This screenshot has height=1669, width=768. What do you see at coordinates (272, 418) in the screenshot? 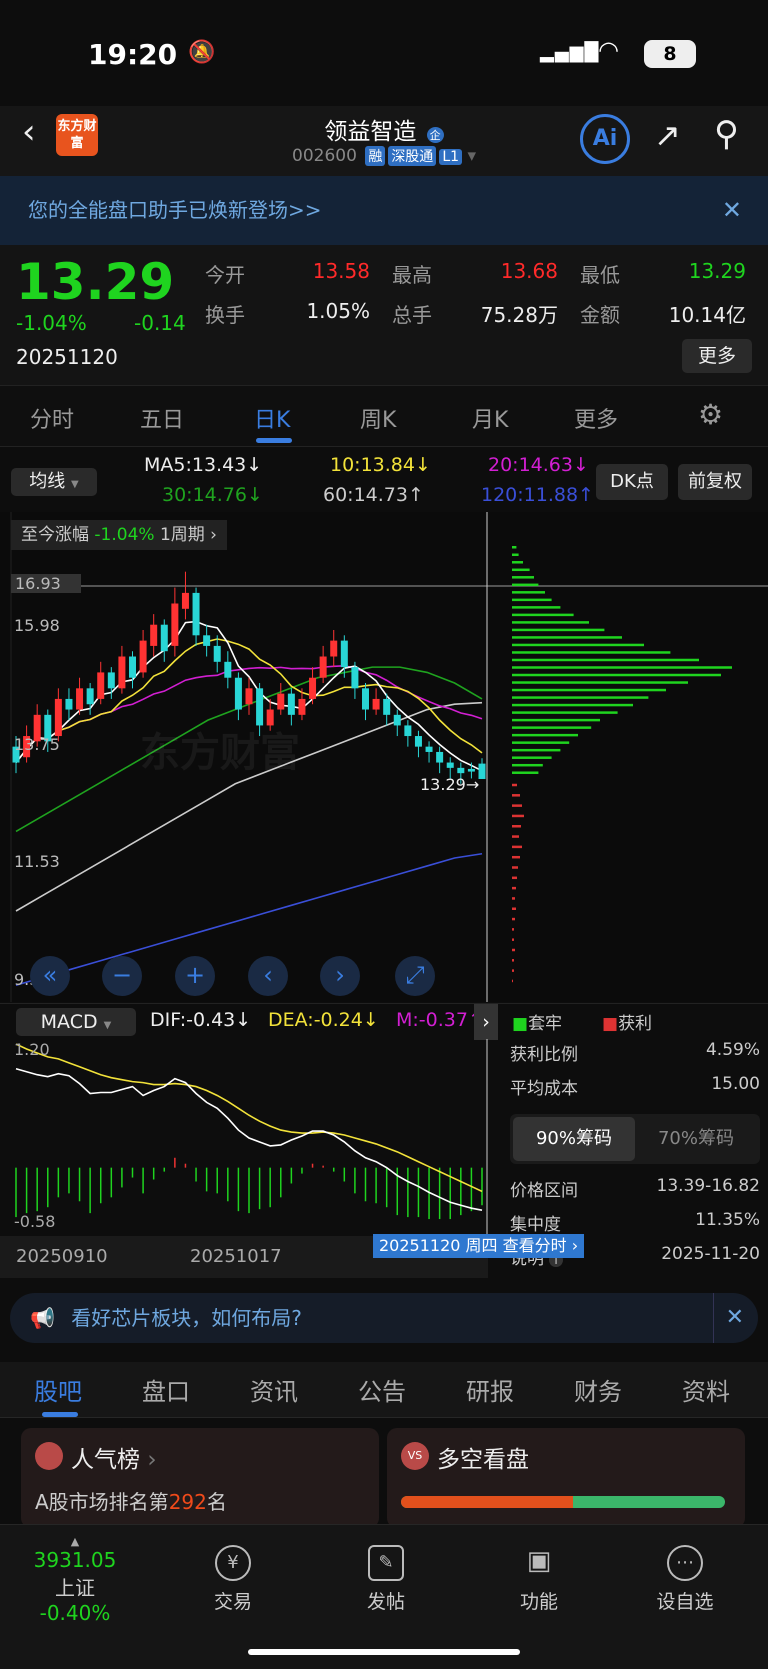
I see `tab-2: 日K` at bounding box center [272, 418].